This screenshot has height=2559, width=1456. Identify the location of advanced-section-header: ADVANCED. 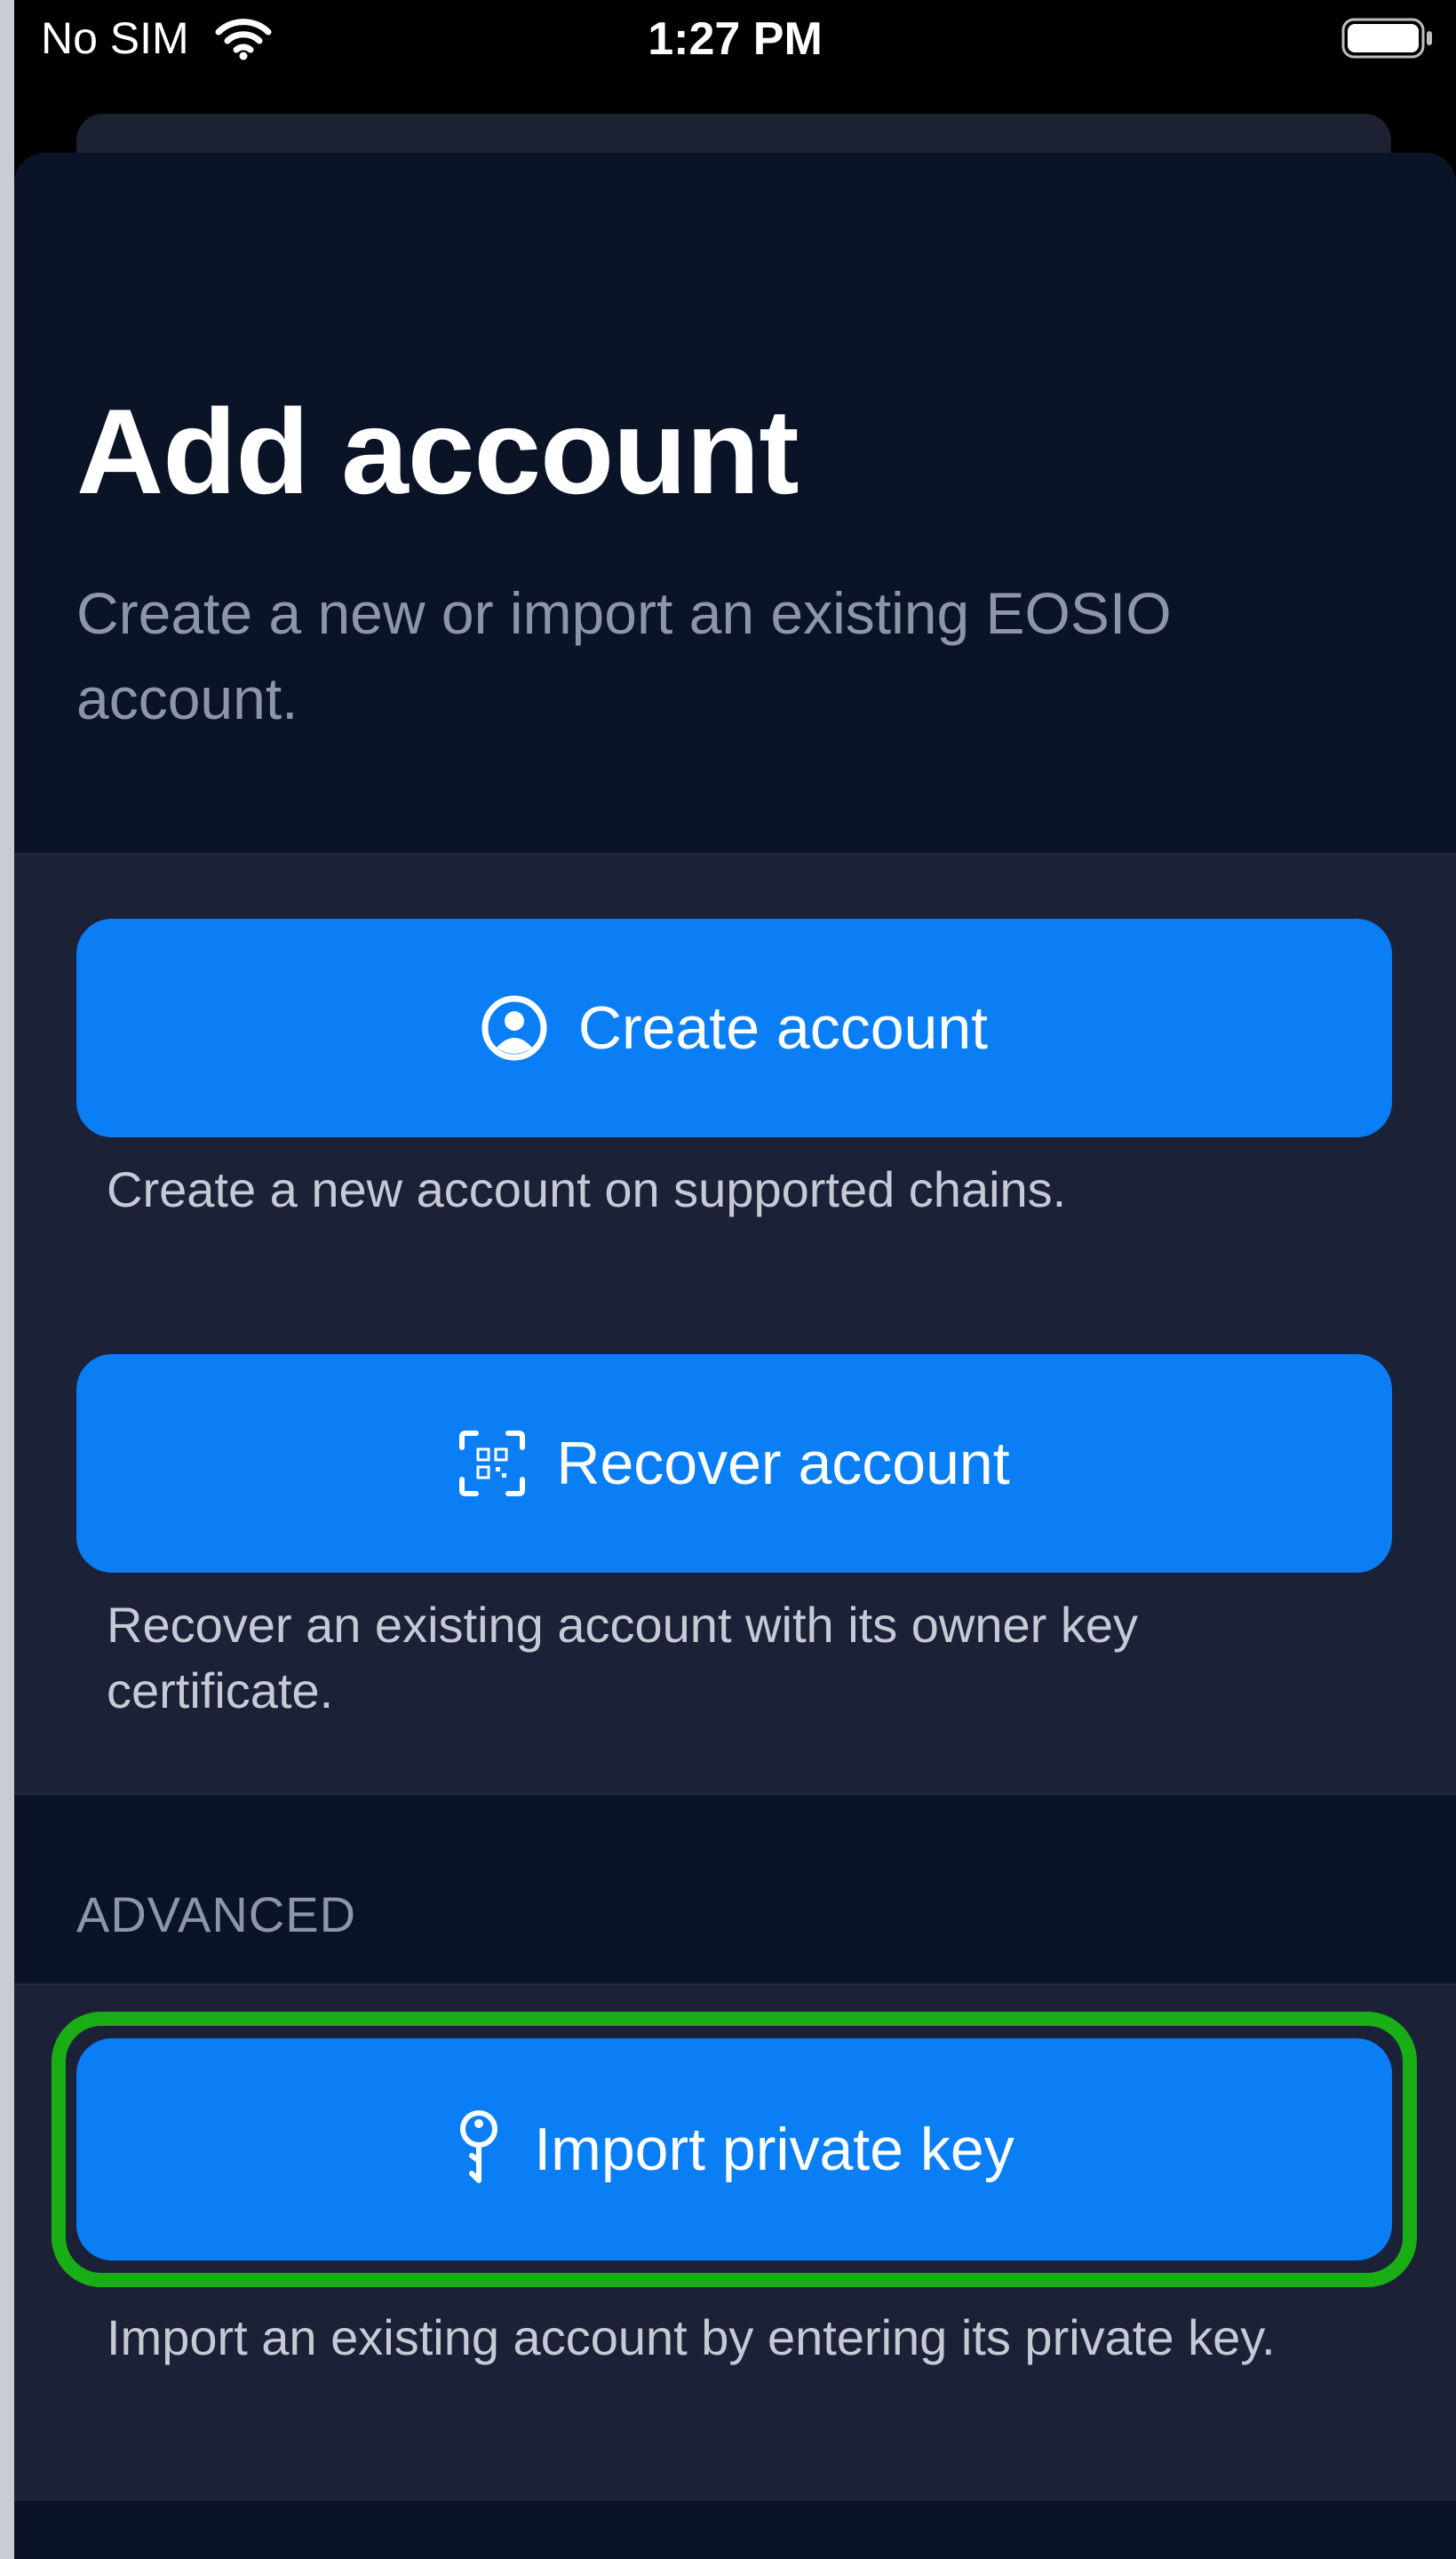
(216, 1914).